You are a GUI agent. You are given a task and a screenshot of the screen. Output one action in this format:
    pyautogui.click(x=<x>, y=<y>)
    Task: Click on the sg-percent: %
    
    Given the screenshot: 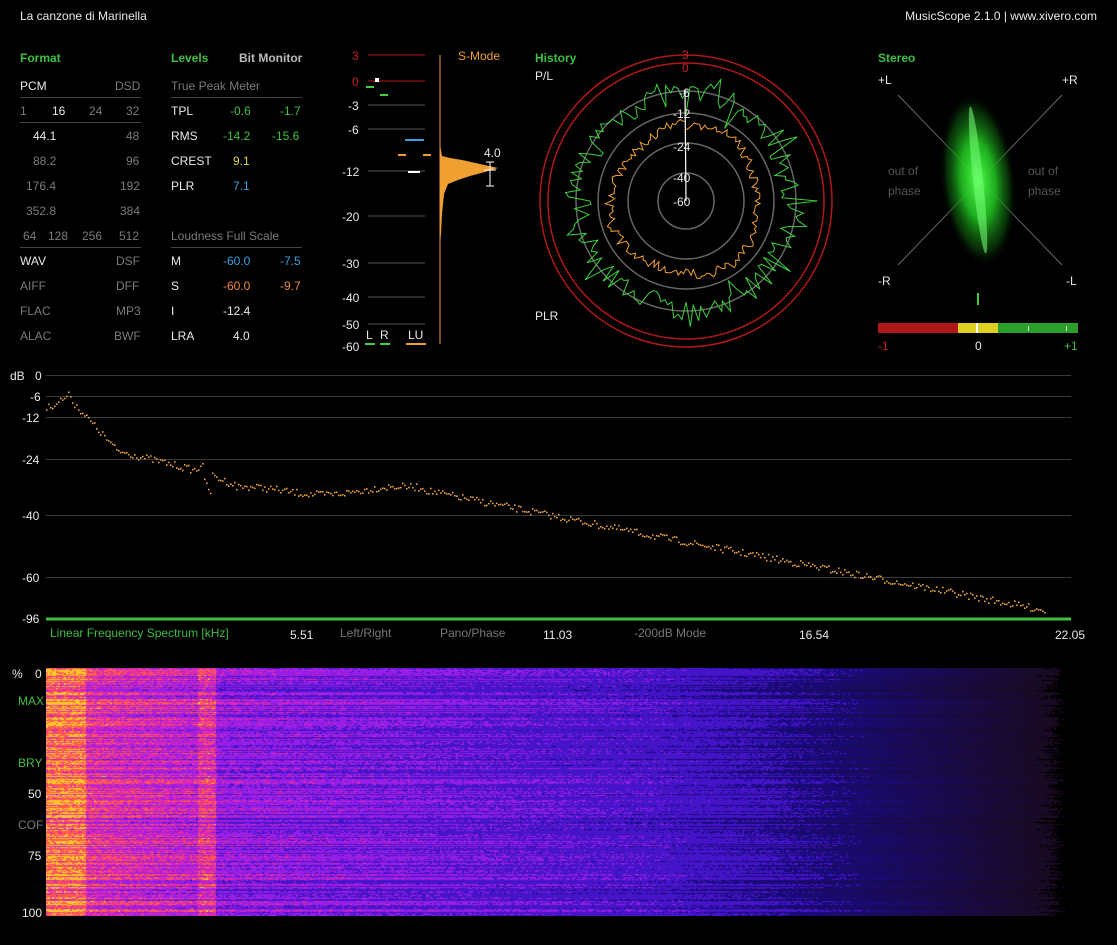 What is the action you would take?
    pyautogui.click(x=17, y=674)
    